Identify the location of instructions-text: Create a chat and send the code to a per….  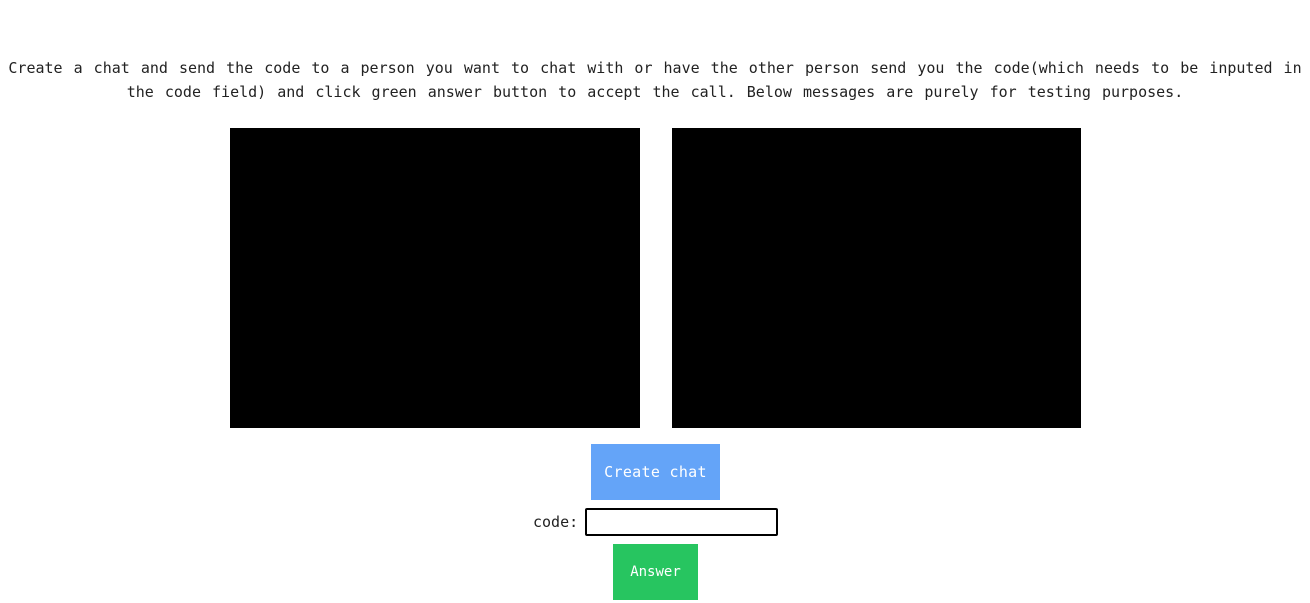
(655, 80).